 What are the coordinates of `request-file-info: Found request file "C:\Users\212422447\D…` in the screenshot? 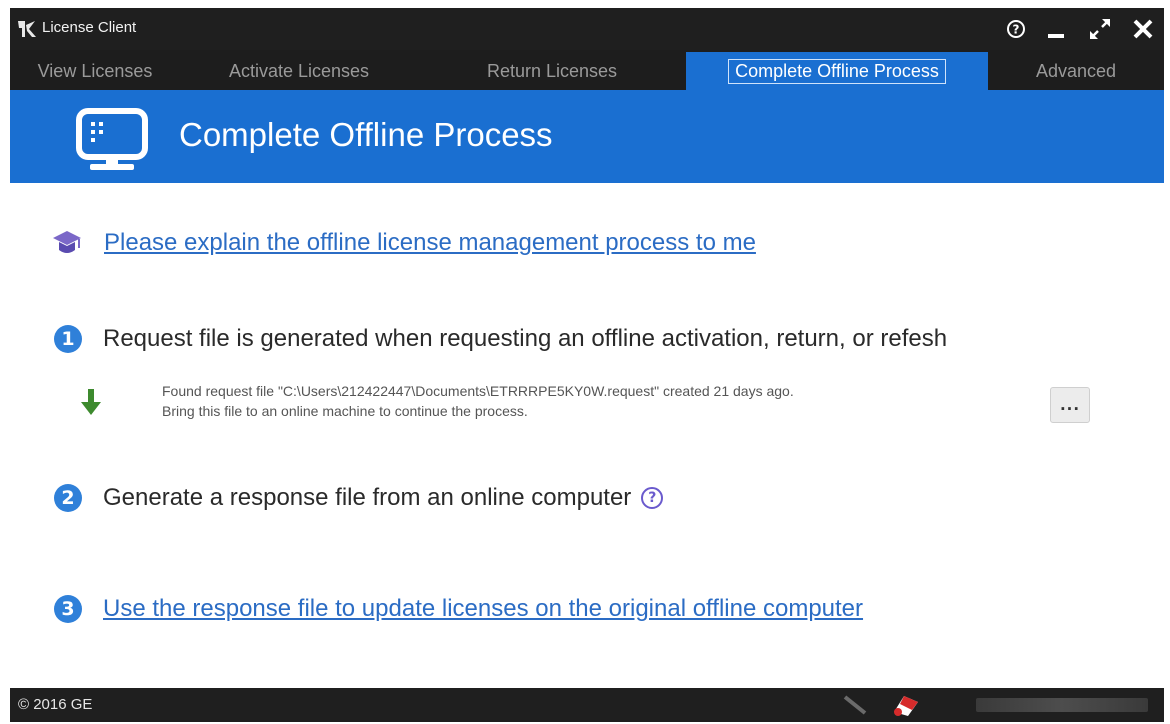 It's located at (478, 401).